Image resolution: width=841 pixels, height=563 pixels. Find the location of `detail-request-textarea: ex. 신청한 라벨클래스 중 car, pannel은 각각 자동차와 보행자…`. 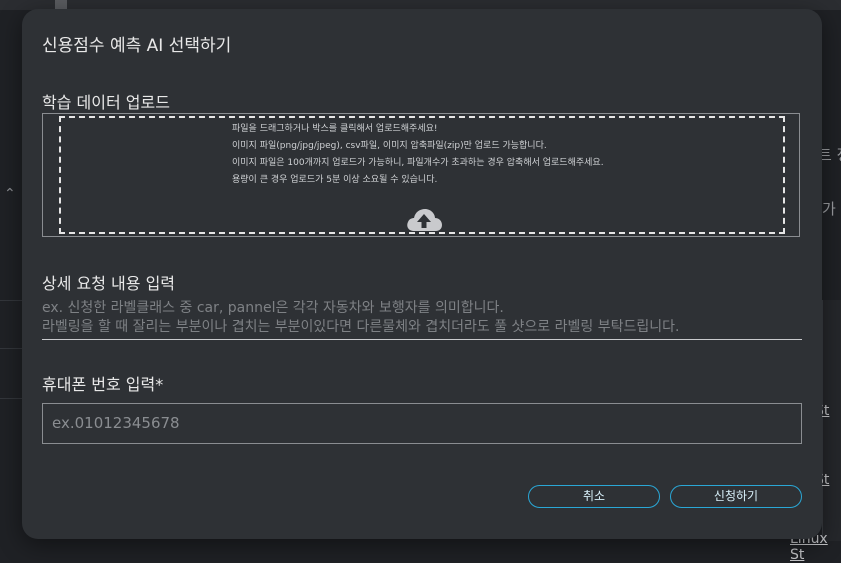

detail-request-textarea: ex. 신청한 라벨클래스 중 car, pannel은 각각 자동차와 보행자… is located at coordinates (422, 319).